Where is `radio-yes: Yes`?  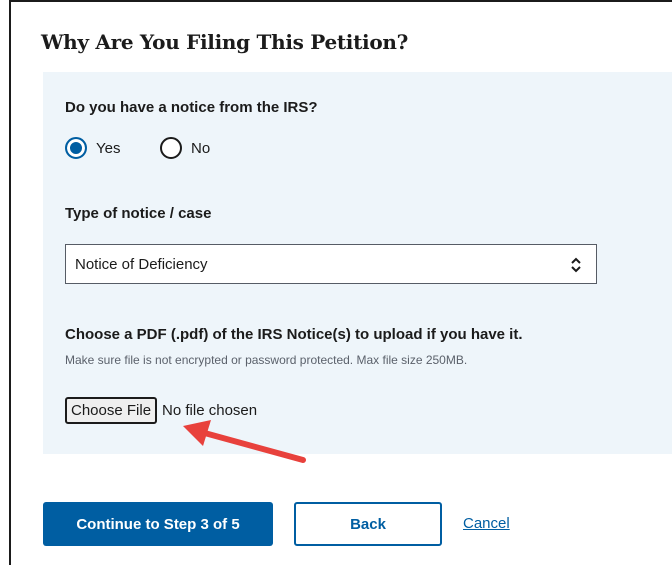
radio-yes: Yes is located at coordinates (92, 148).